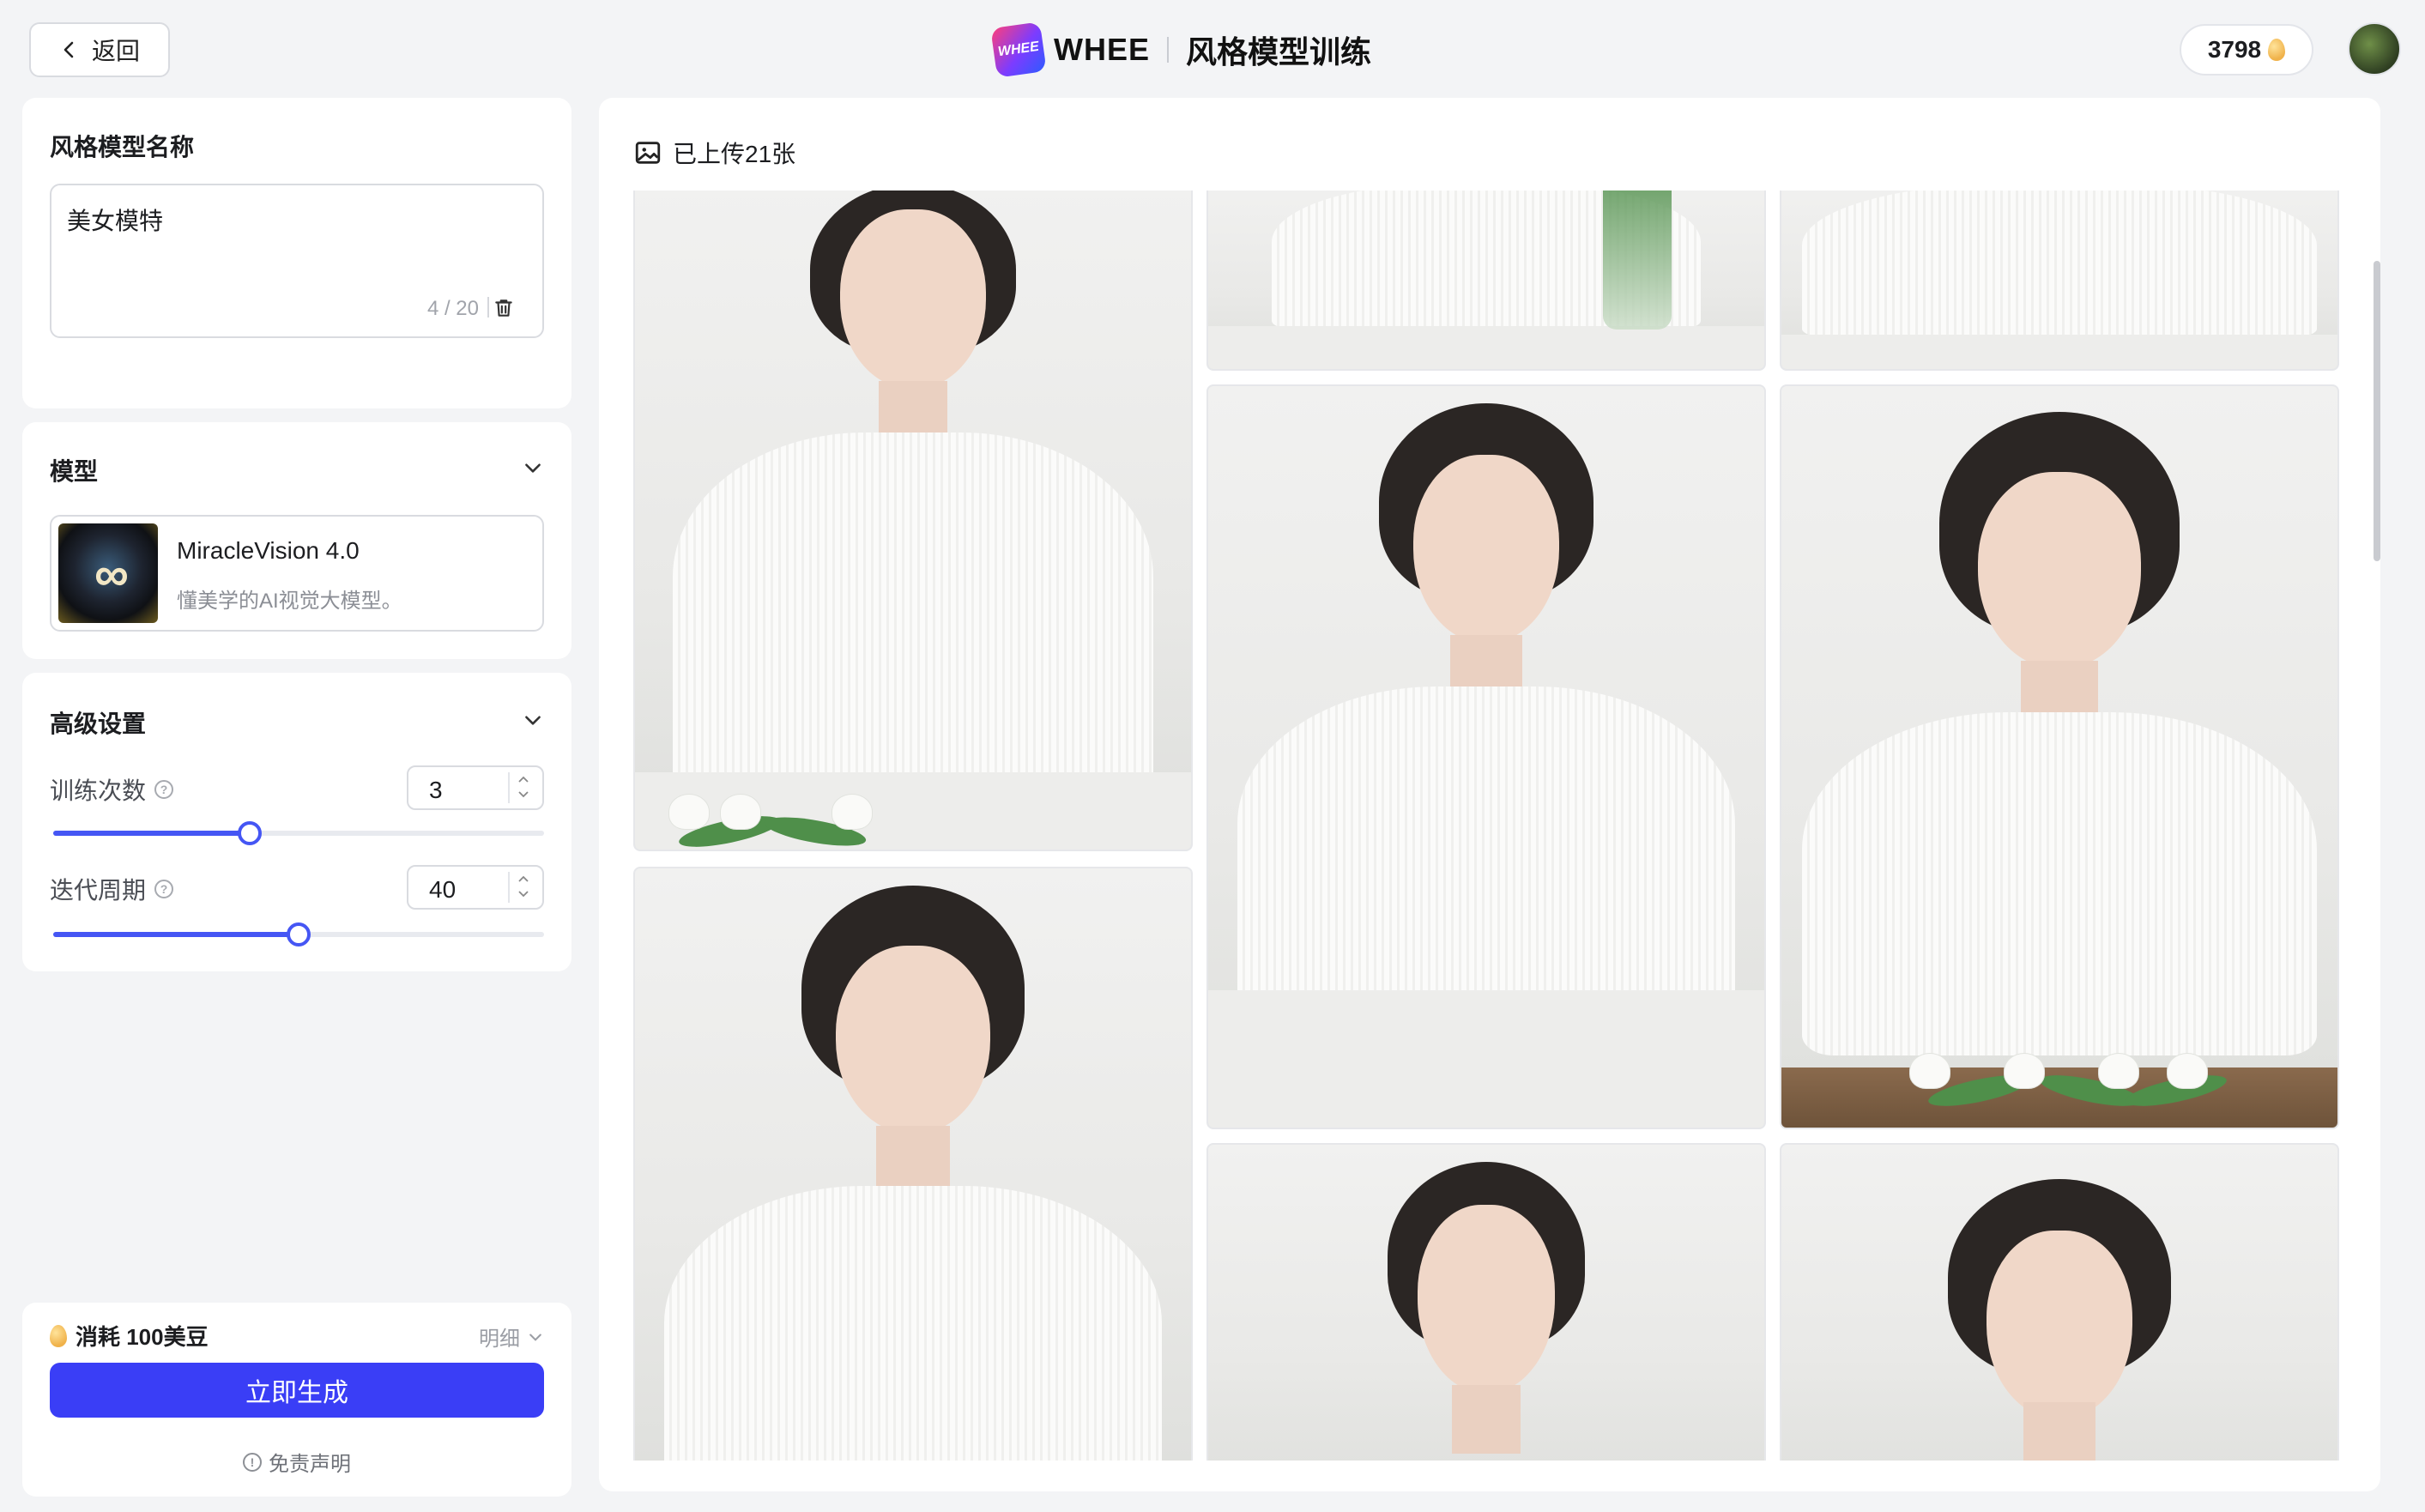  I want to click on trash-icon, so click(504, 308).